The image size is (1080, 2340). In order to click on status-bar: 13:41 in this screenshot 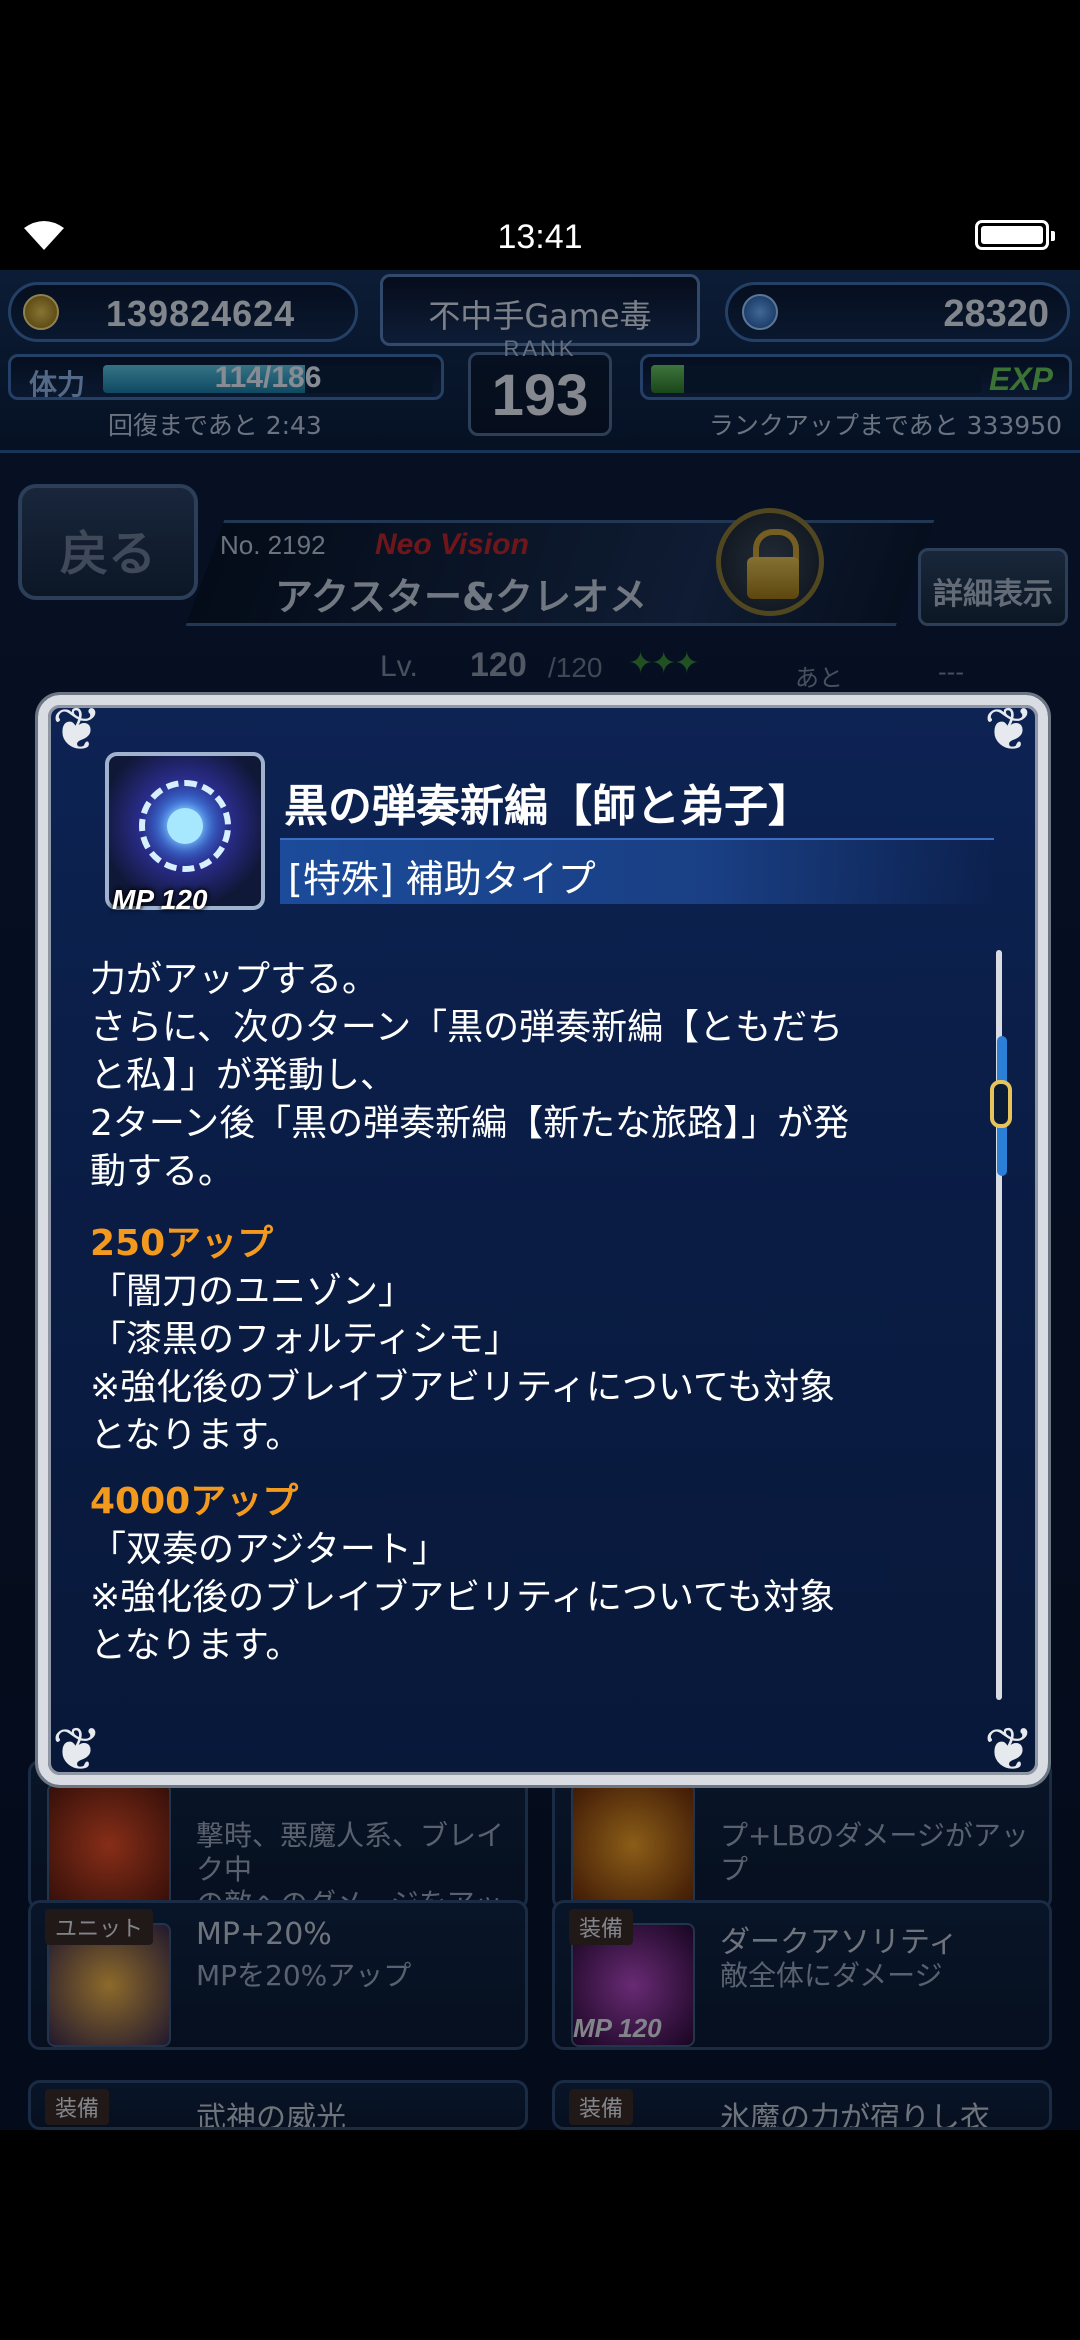, I will do `click(540, 235)`.